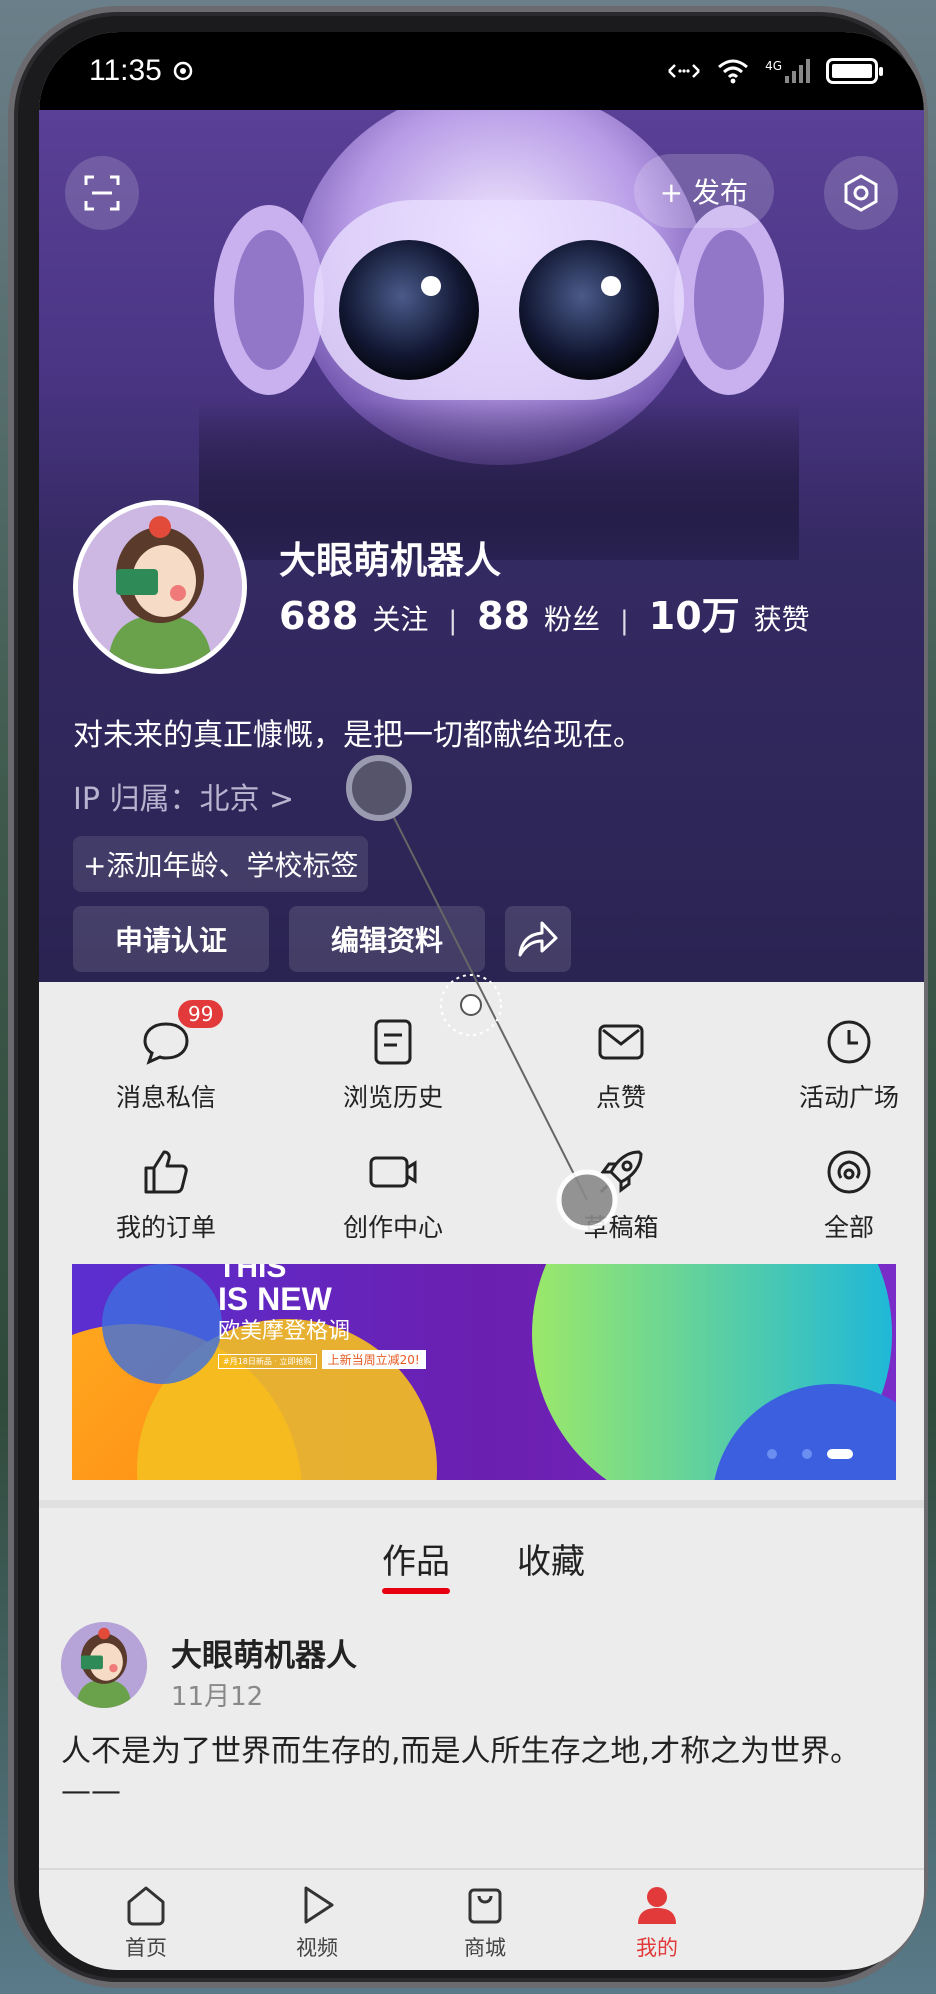 The height and width of the screenshot is (1994, 936). I want to click on nav-me: 我的, so click(657, 1922).